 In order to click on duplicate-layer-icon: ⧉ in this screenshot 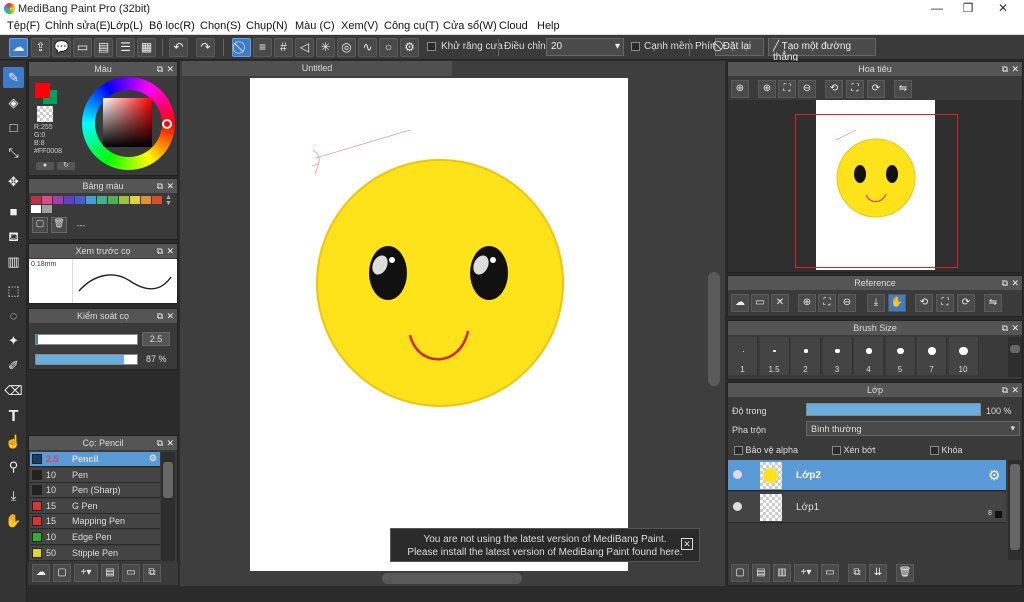, I will do `click(857, 573)`.